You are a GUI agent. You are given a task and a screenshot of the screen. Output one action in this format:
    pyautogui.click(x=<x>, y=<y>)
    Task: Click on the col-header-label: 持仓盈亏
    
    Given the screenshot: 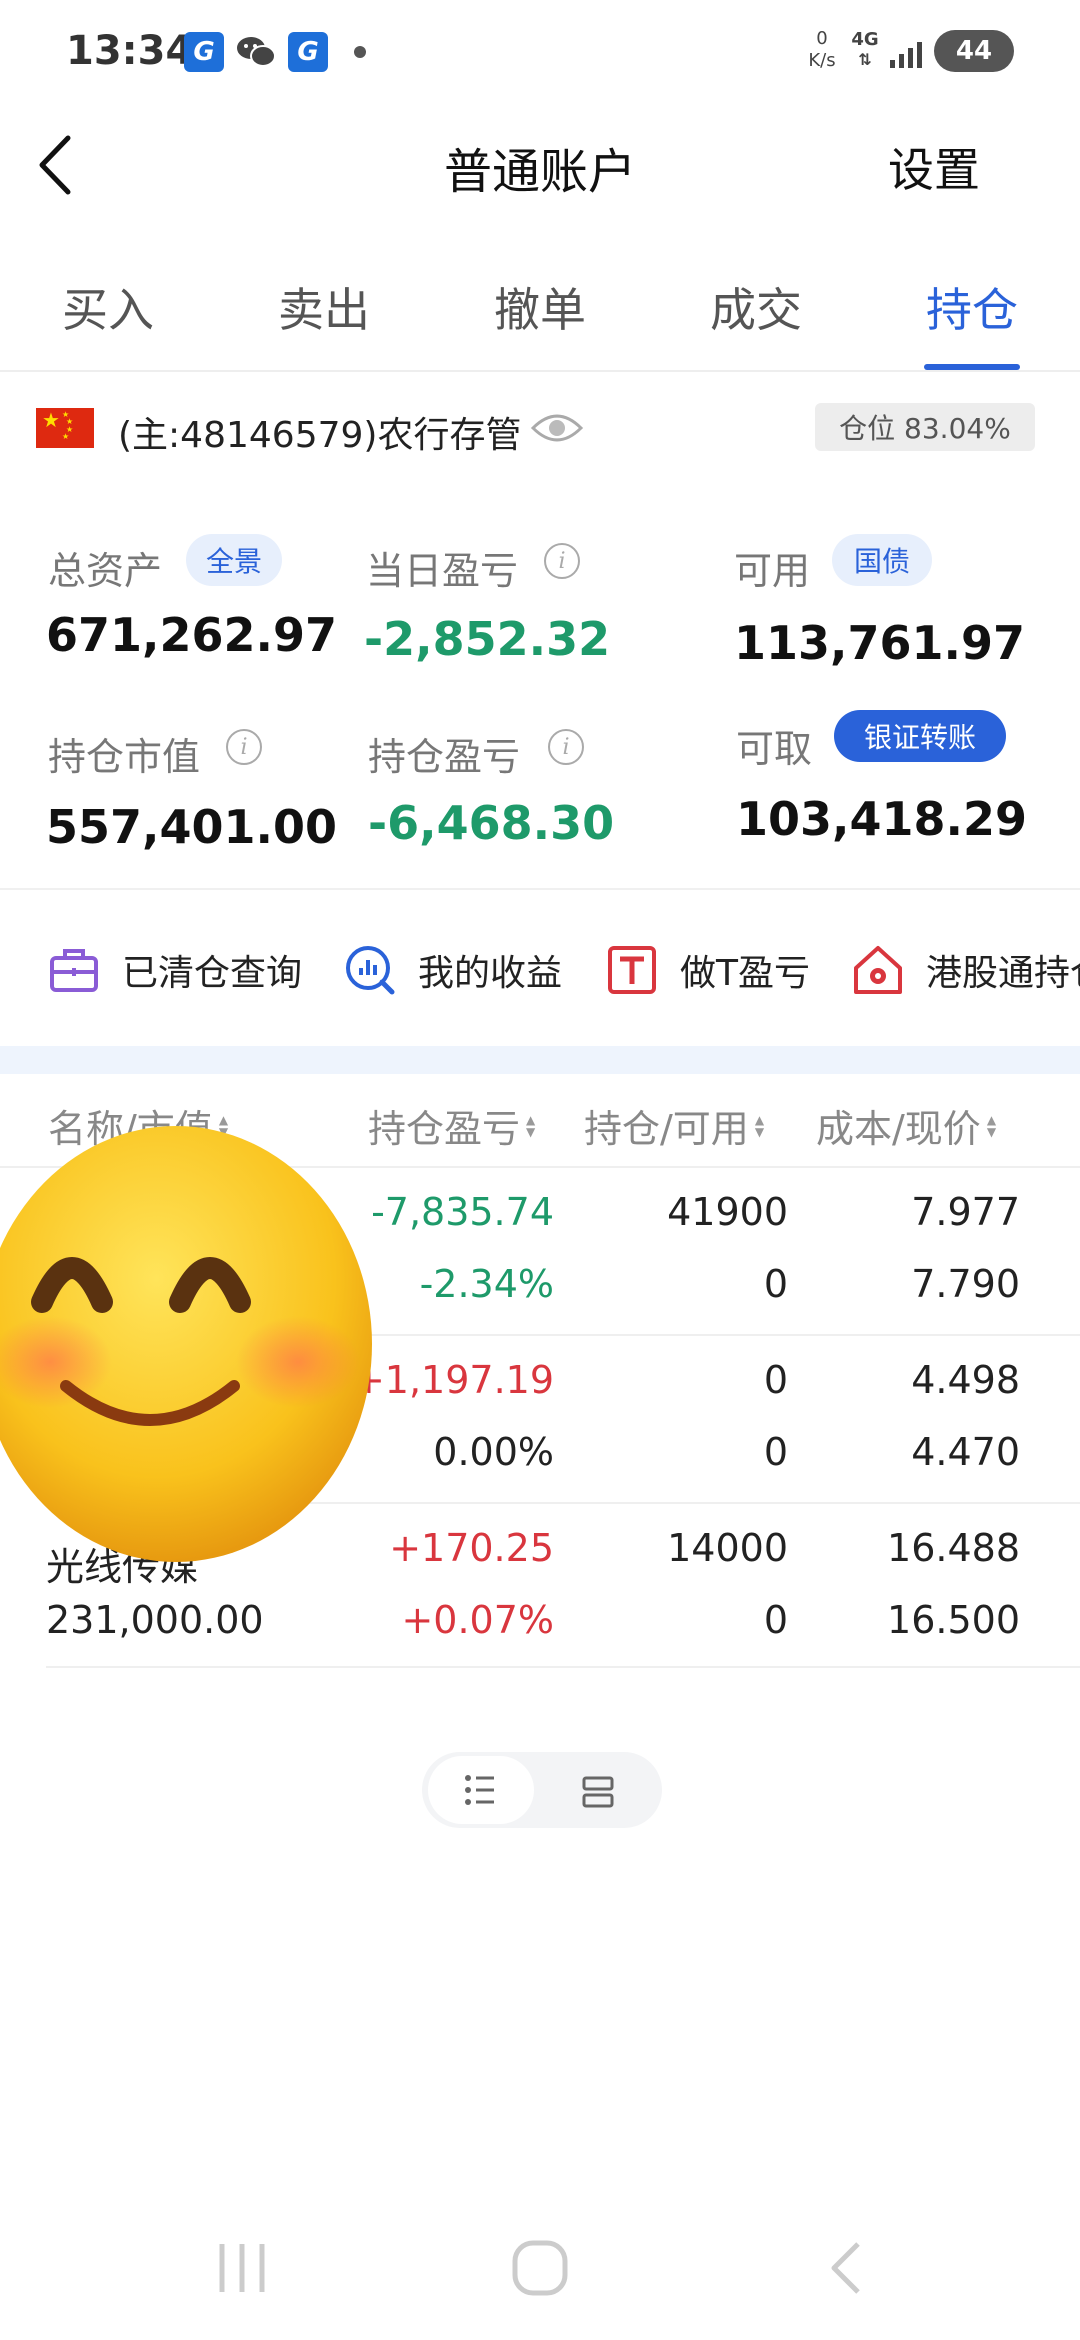 What is the action you would take?
    pyautogui.click(x=444, y=1129)
    